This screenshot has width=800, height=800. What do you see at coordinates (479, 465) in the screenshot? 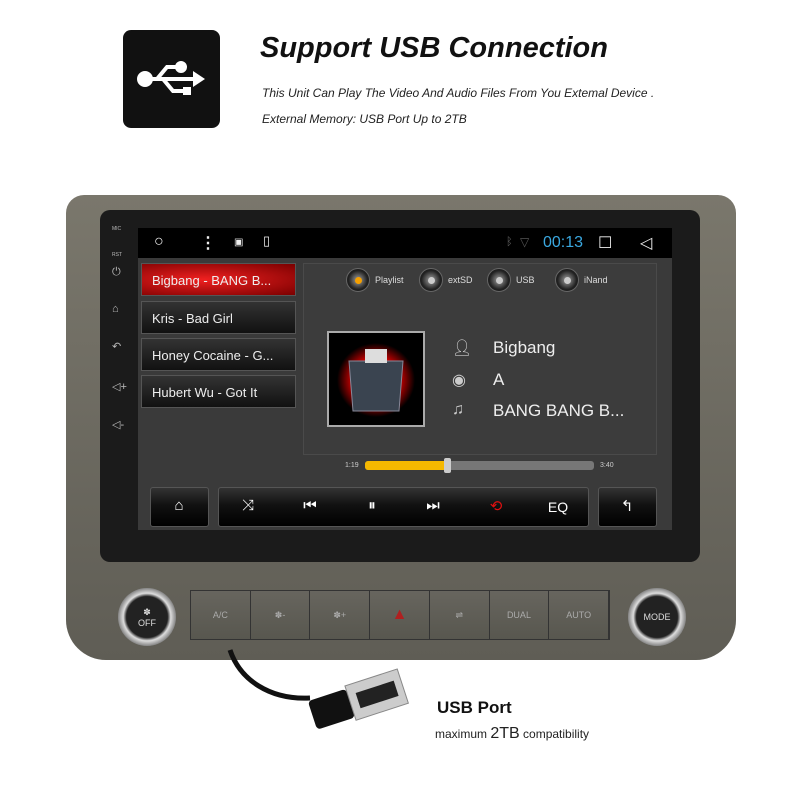
I see `progress-slider` at bounding box center [479, 465].